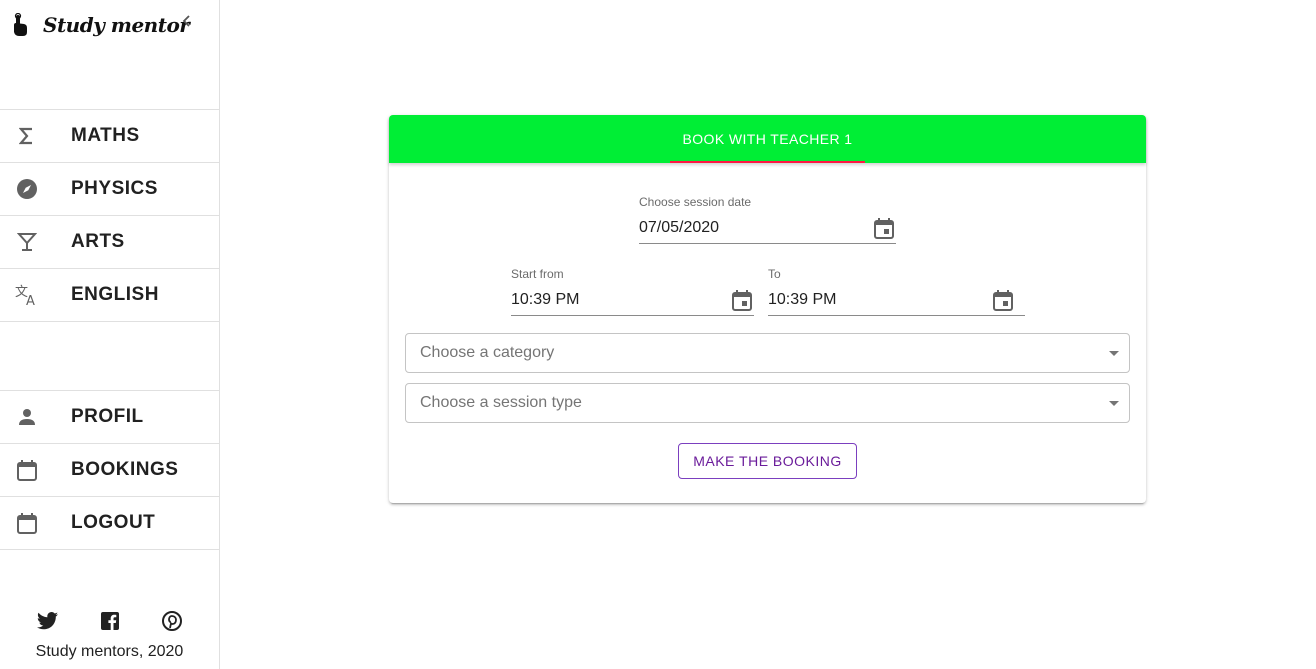  Describe the element at coordinates (30, 300) in the screenshot. I see `svg-text: A` at that location.